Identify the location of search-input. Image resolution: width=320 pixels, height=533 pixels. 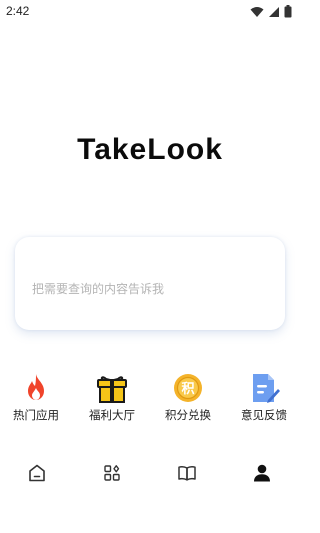
(150, 283).